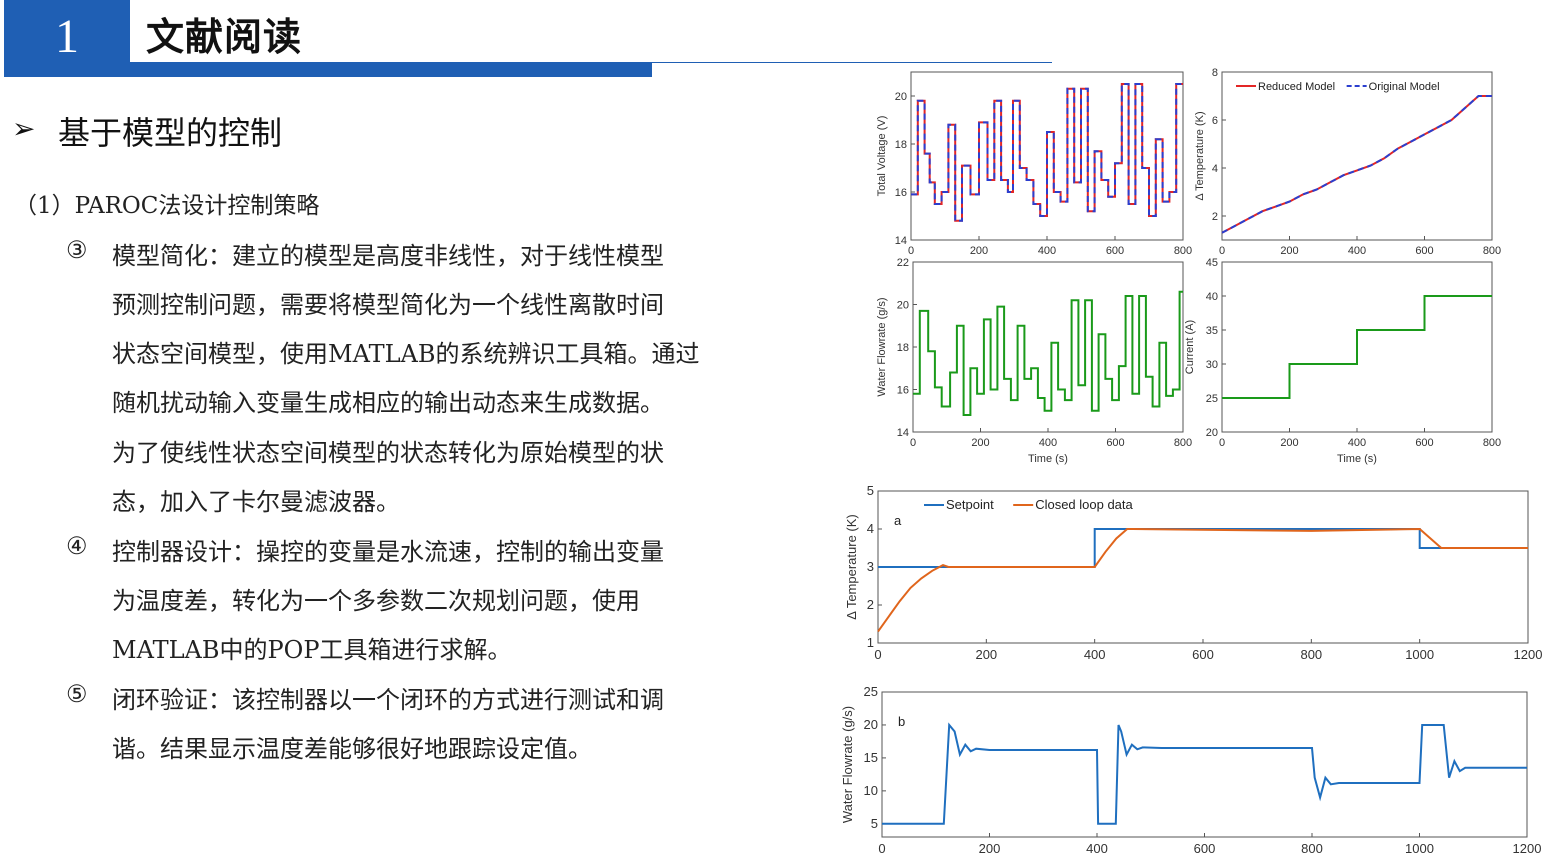 Image resolution: width=1559 pixels, height=866 pixels. What do you see at coordinates (388, 700) in the screenshot?
I see `item-5-line-1: 闭环验证：该控制器以一个闭环的方式进行测试和调` at bounding box center [388, 700].